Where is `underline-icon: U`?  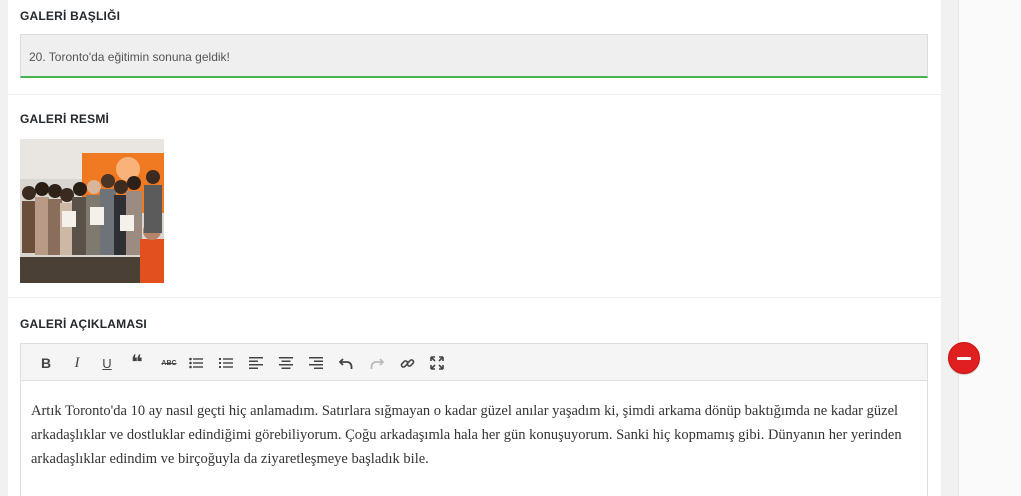
underline-icon: U is located at coordinates (107, 363).